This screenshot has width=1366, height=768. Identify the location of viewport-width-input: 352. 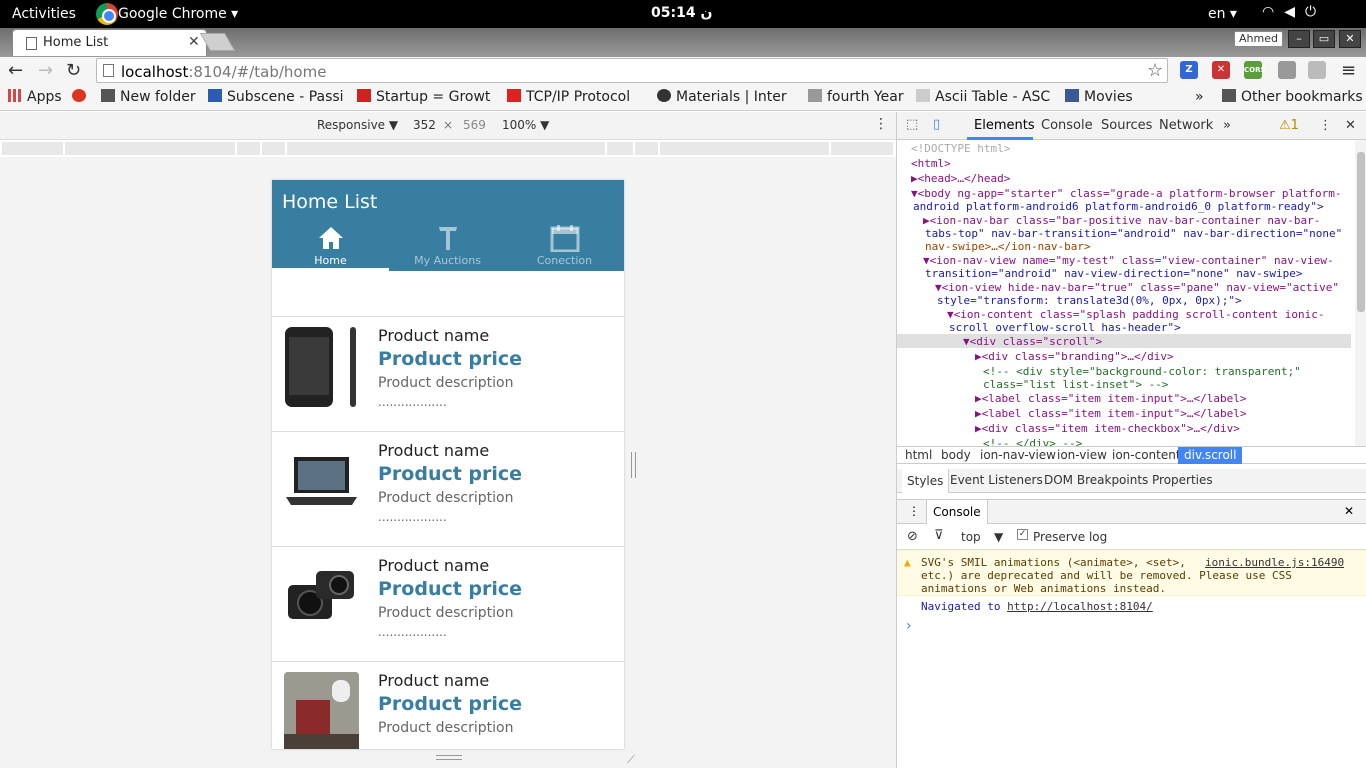
(424, 125).